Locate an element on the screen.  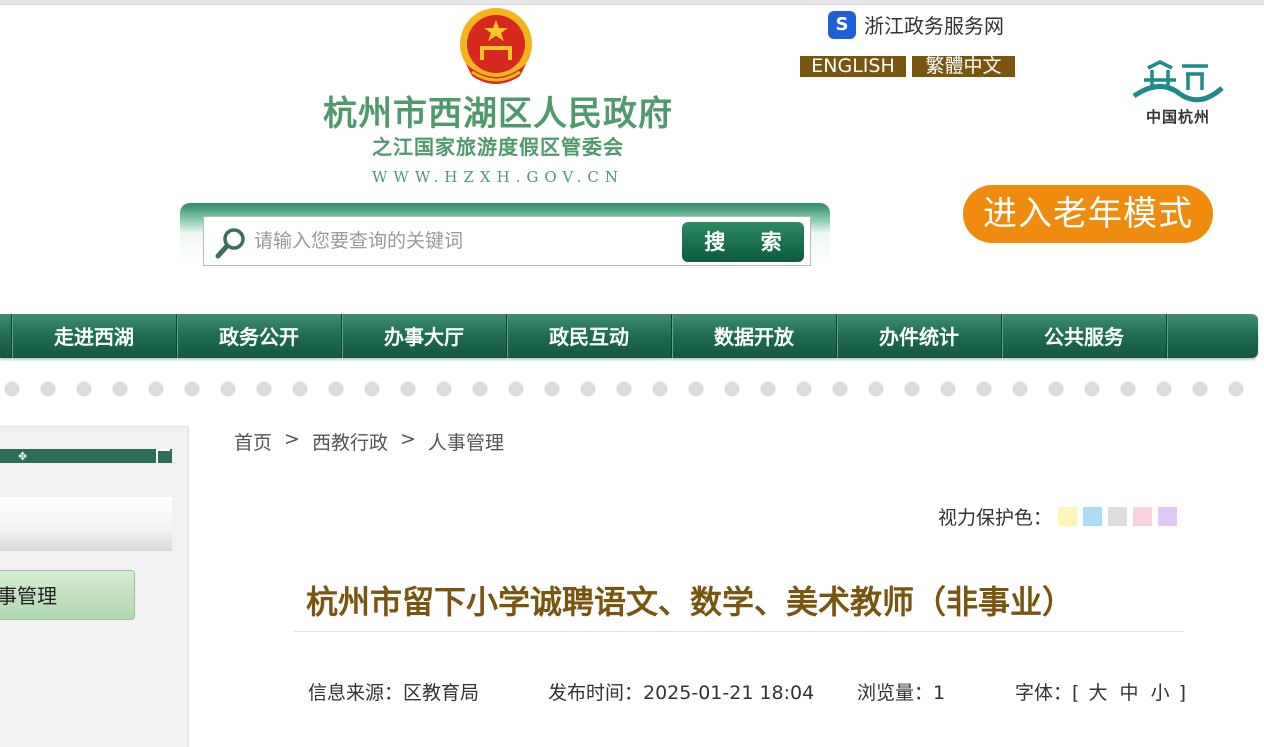
english-button: ENGLISH is located at coordinates (853, 66).